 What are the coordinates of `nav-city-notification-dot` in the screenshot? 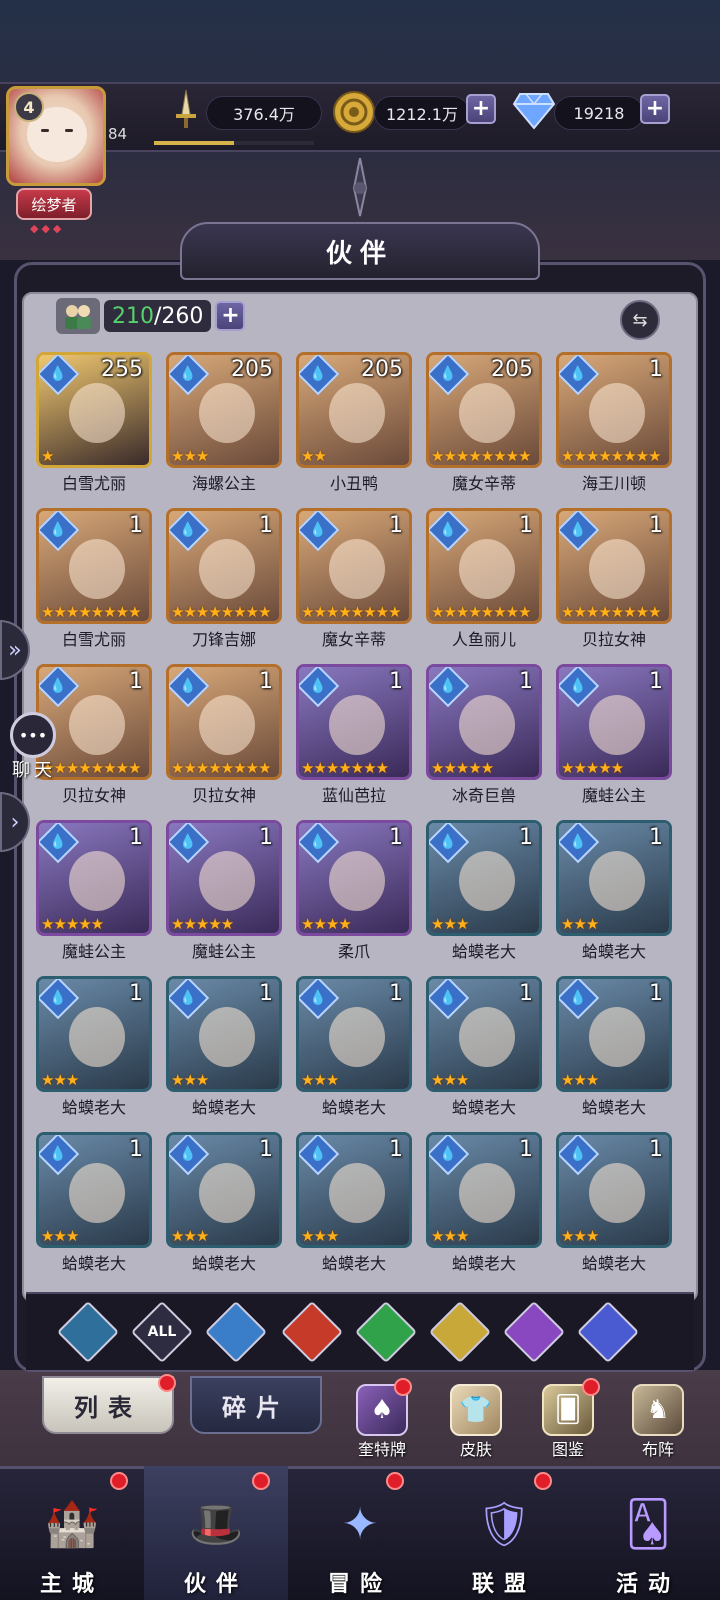 It's located at (119, 1481).